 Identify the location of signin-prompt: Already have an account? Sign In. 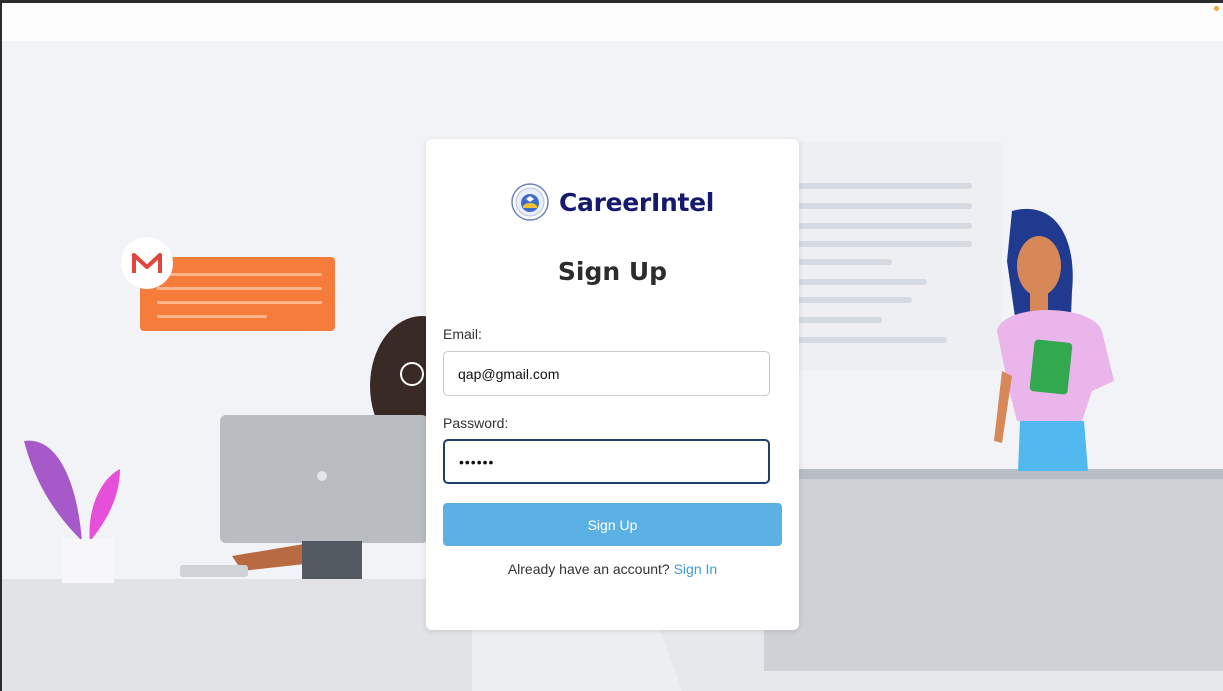
(612, 569).